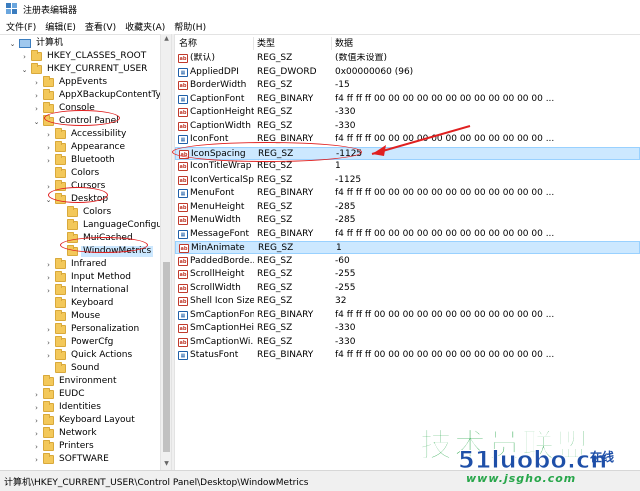 This screenshot has width=640, height=491. What do you see at coordinates (59, 394) in the screenshot?
I see `tree-node-eudc: › EUDC` at bounding box center [59, 394].